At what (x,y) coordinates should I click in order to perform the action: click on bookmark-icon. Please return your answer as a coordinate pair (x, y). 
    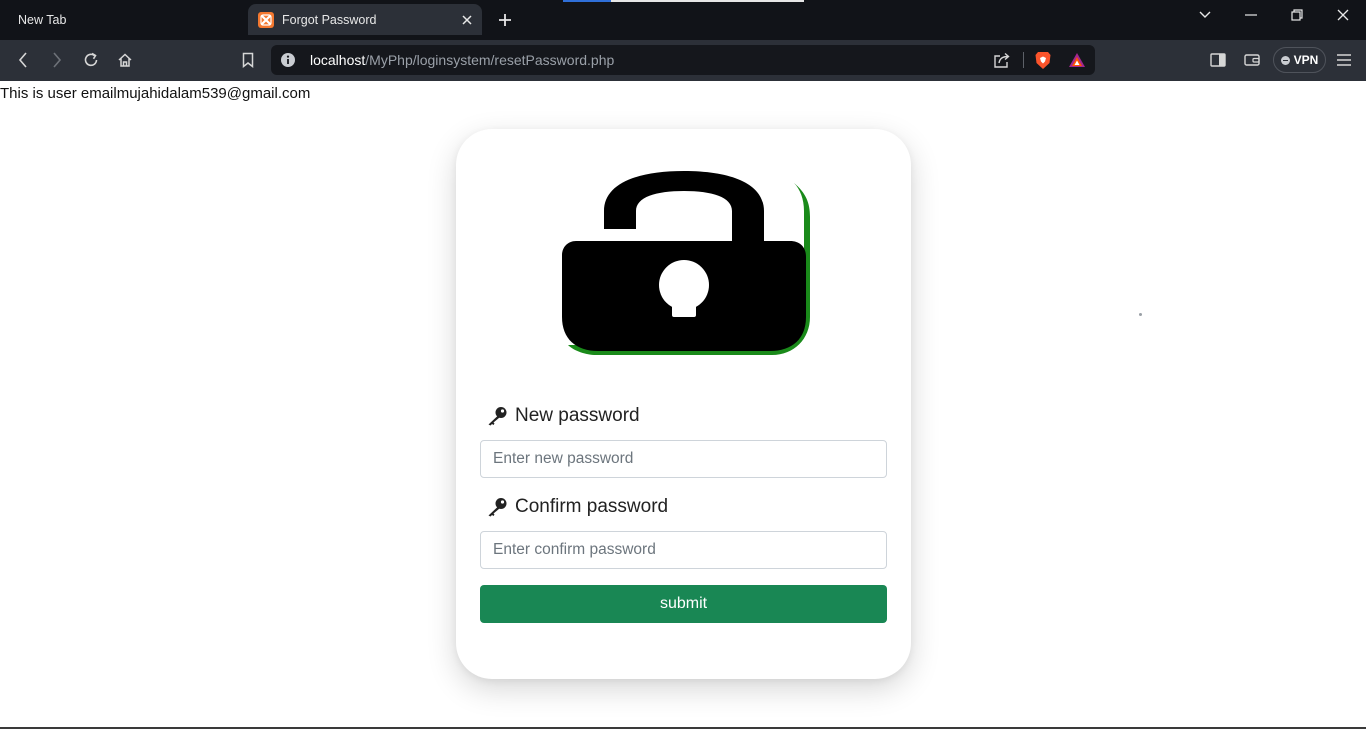
    Looking at the image, I should click on (248, 60).